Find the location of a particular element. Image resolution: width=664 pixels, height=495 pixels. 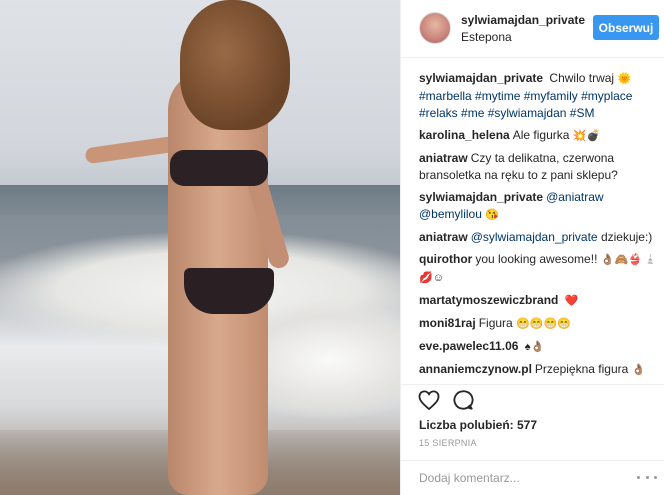

hashtag-link: #myfamily is located at coordinates (551, 96).